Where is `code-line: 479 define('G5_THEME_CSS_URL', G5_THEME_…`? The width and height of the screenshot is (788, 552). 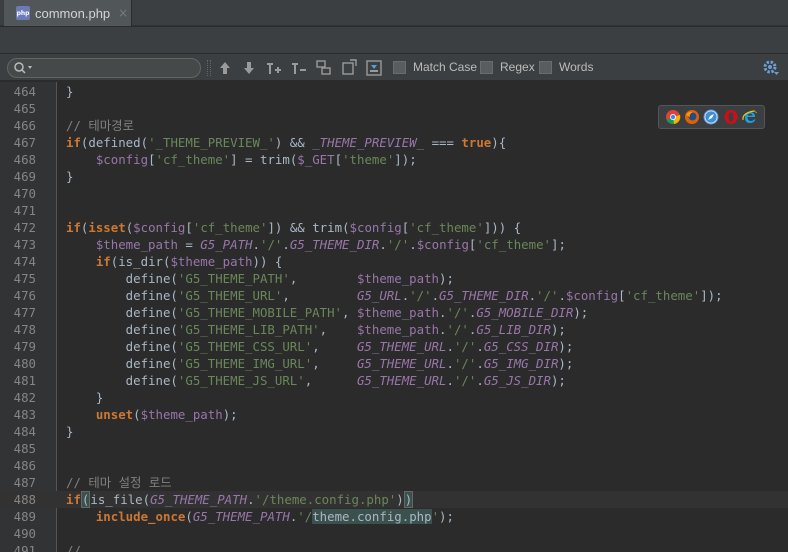 code-line: 479 define('G5_THEME_CSS_URL', G5_THEME_… is located at coordinates (394, 346).